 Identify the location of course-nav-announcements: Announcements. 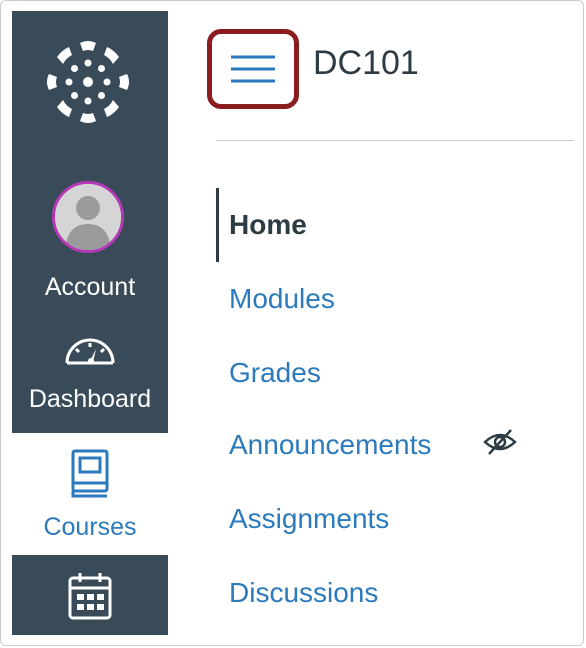
(396, 445).